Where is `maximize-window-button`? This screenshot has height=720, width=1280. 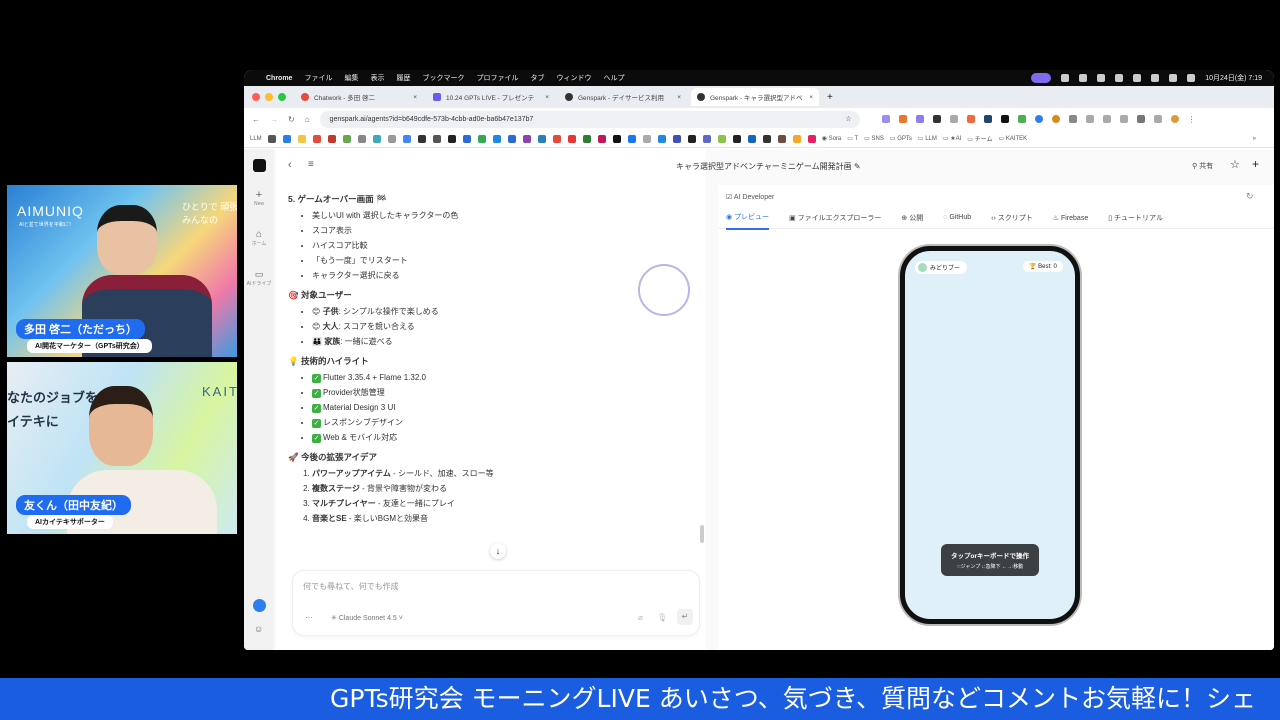 maximize-window-button is located at coordinates (282, 97).